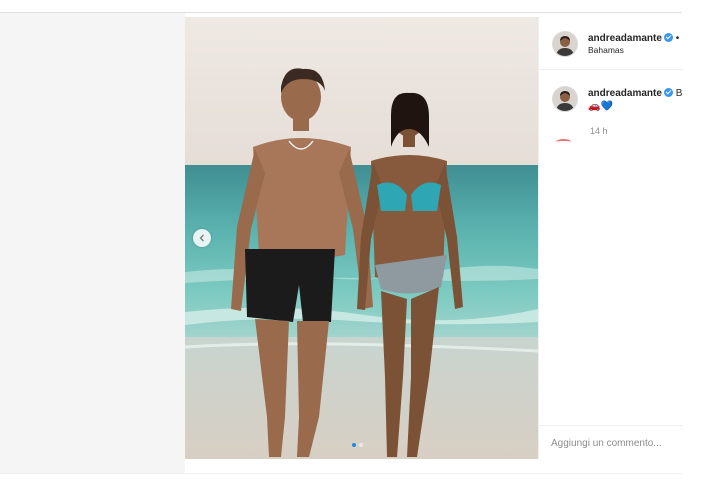  What do you see at coordinates (625, 38) in the screenshot?
I see `author-username: andreadamante` at bounding box center [625, 38].